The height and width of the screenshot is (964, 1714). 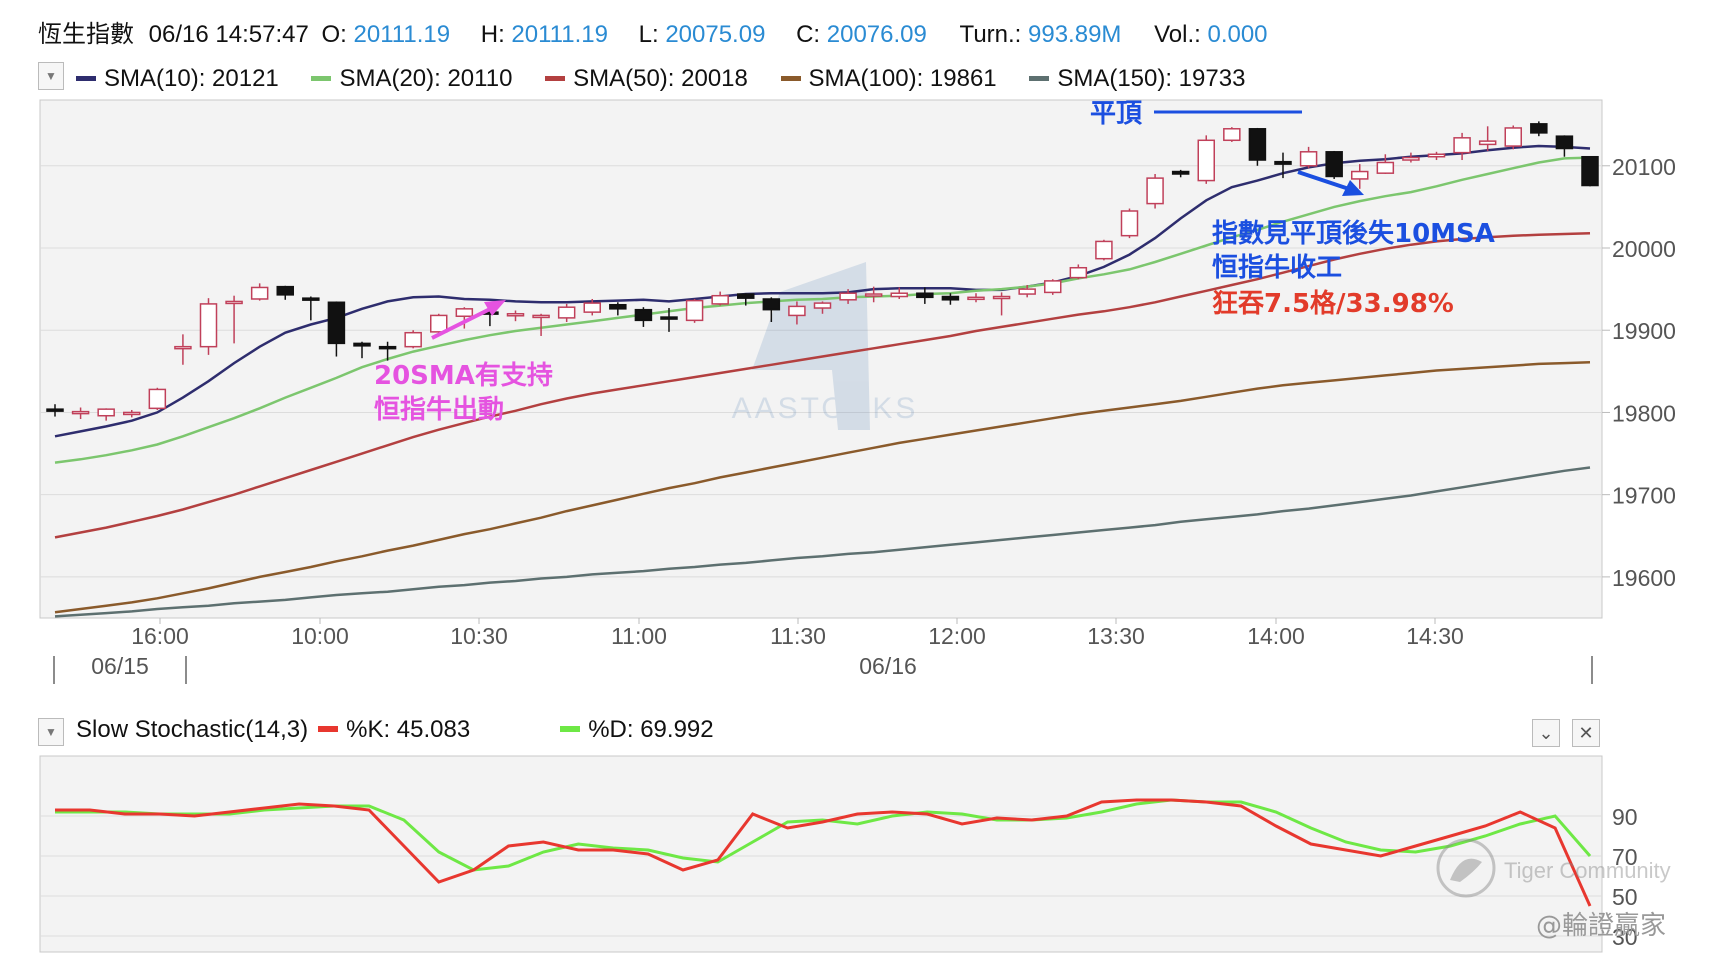 What do you see at coordinates (651, 729) in the screenshot?
I see `d-label: %D: 69.992` at bounding box center [651, 729].